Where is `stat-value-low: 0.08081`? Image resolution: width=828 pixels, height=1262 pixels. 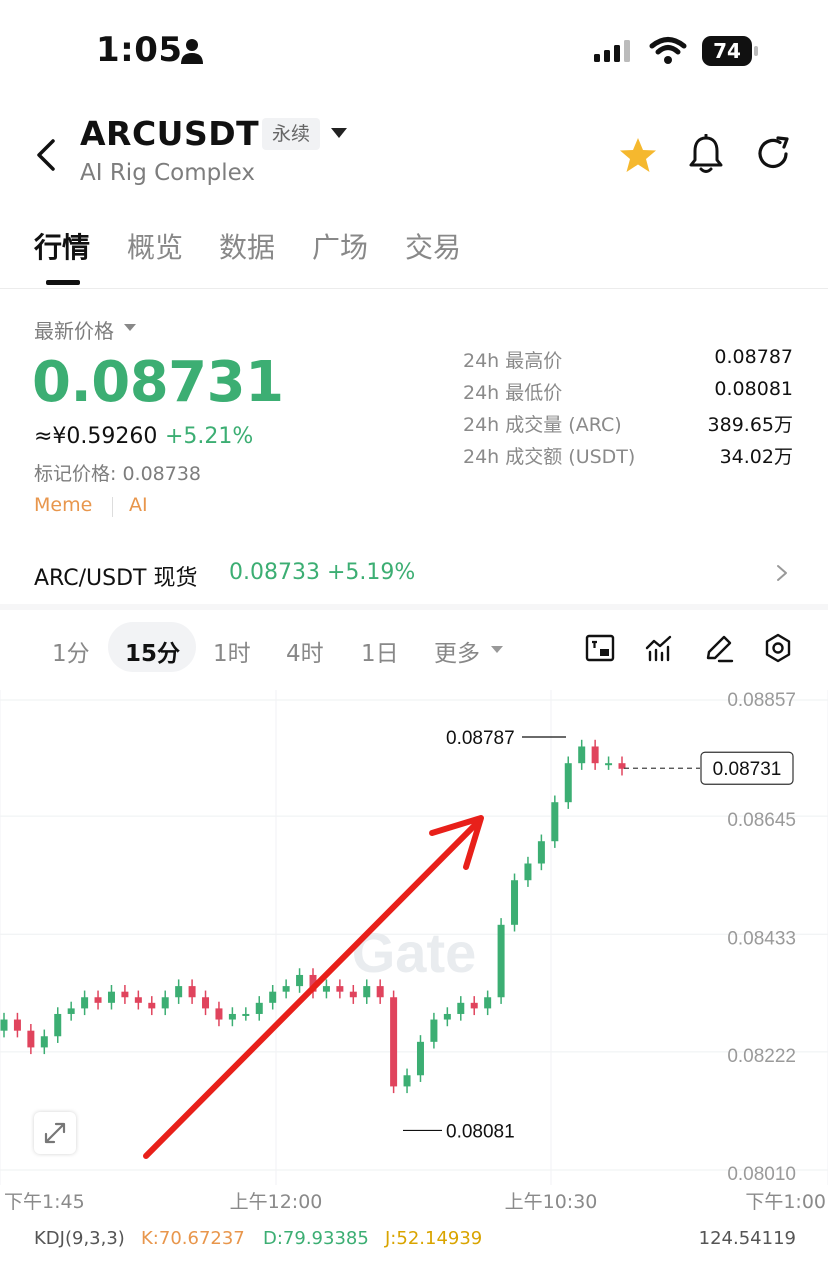 stat-value-low: 0.08081 is located at coordinates (753, 389).